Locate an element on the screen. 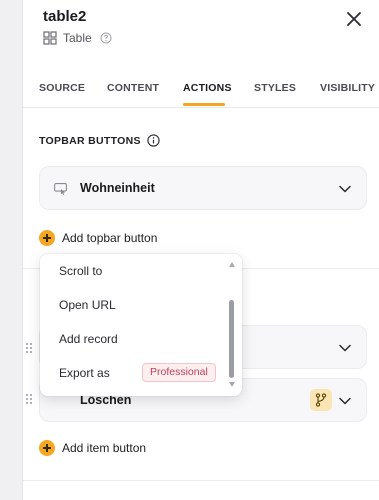 Image resolution: width=379 pixels, height=500 pixels. canvas-edge is located at coordinates (11, 250).